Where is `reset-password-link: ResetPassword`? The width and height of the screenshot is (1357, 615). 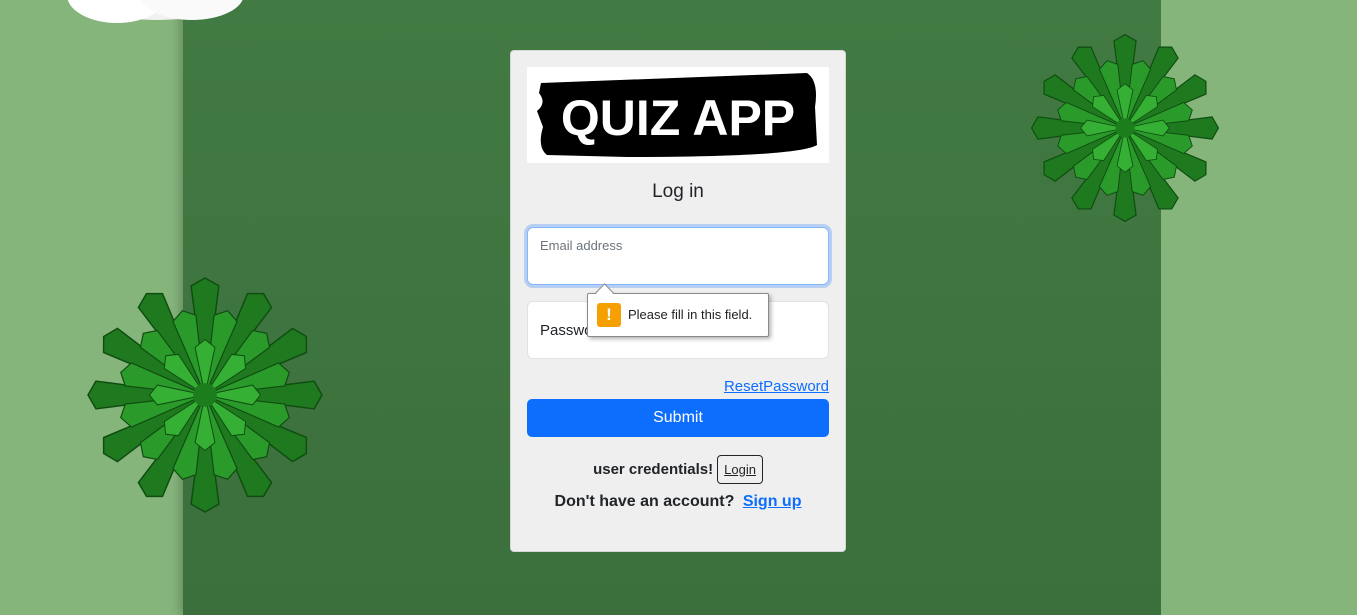 reset-password-link: ResetPassword is located at coordinates (776, 386).